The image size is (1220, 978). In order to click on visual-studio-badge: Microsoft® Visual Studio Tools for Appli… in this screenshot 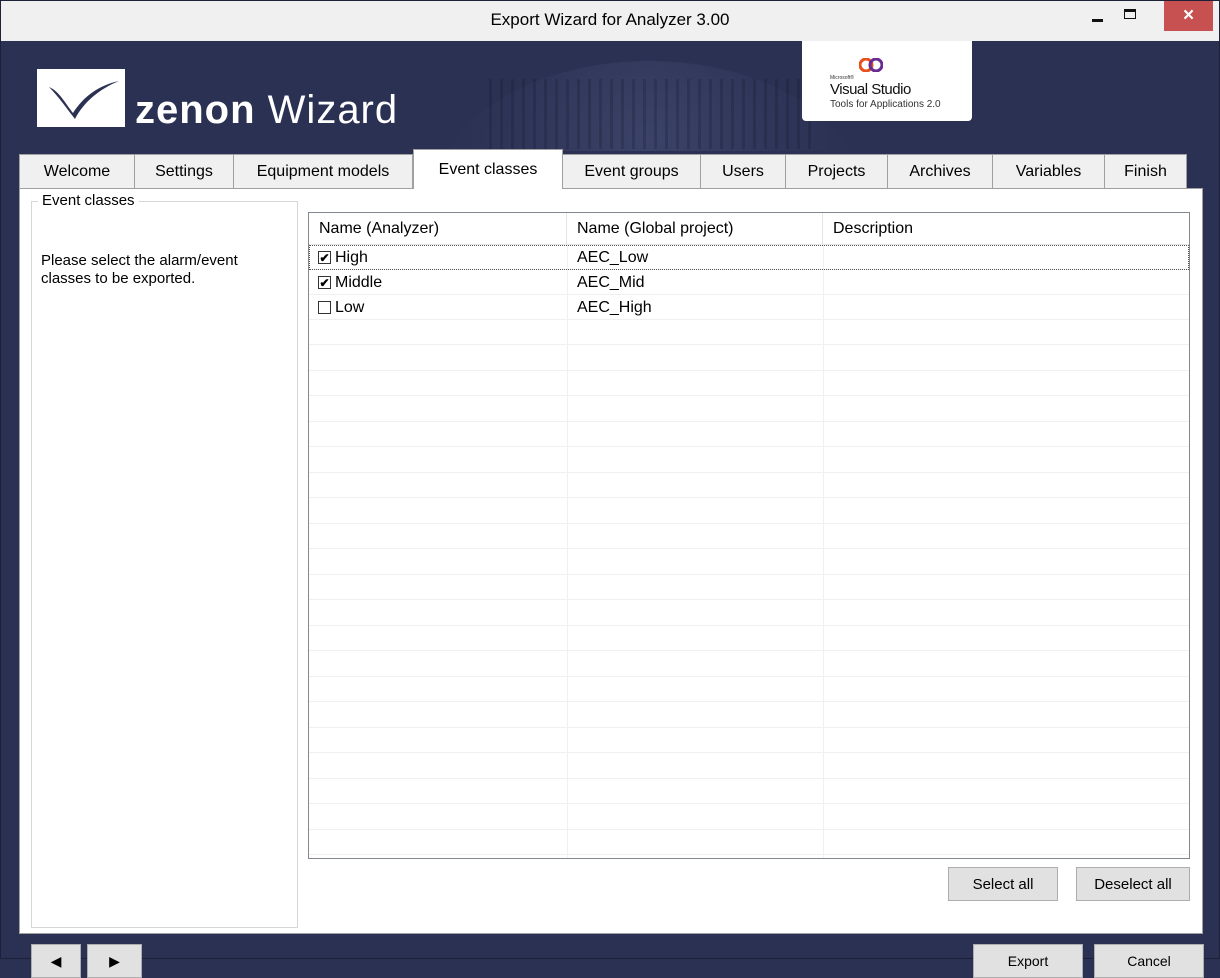, I will do `click(887, 81)`.